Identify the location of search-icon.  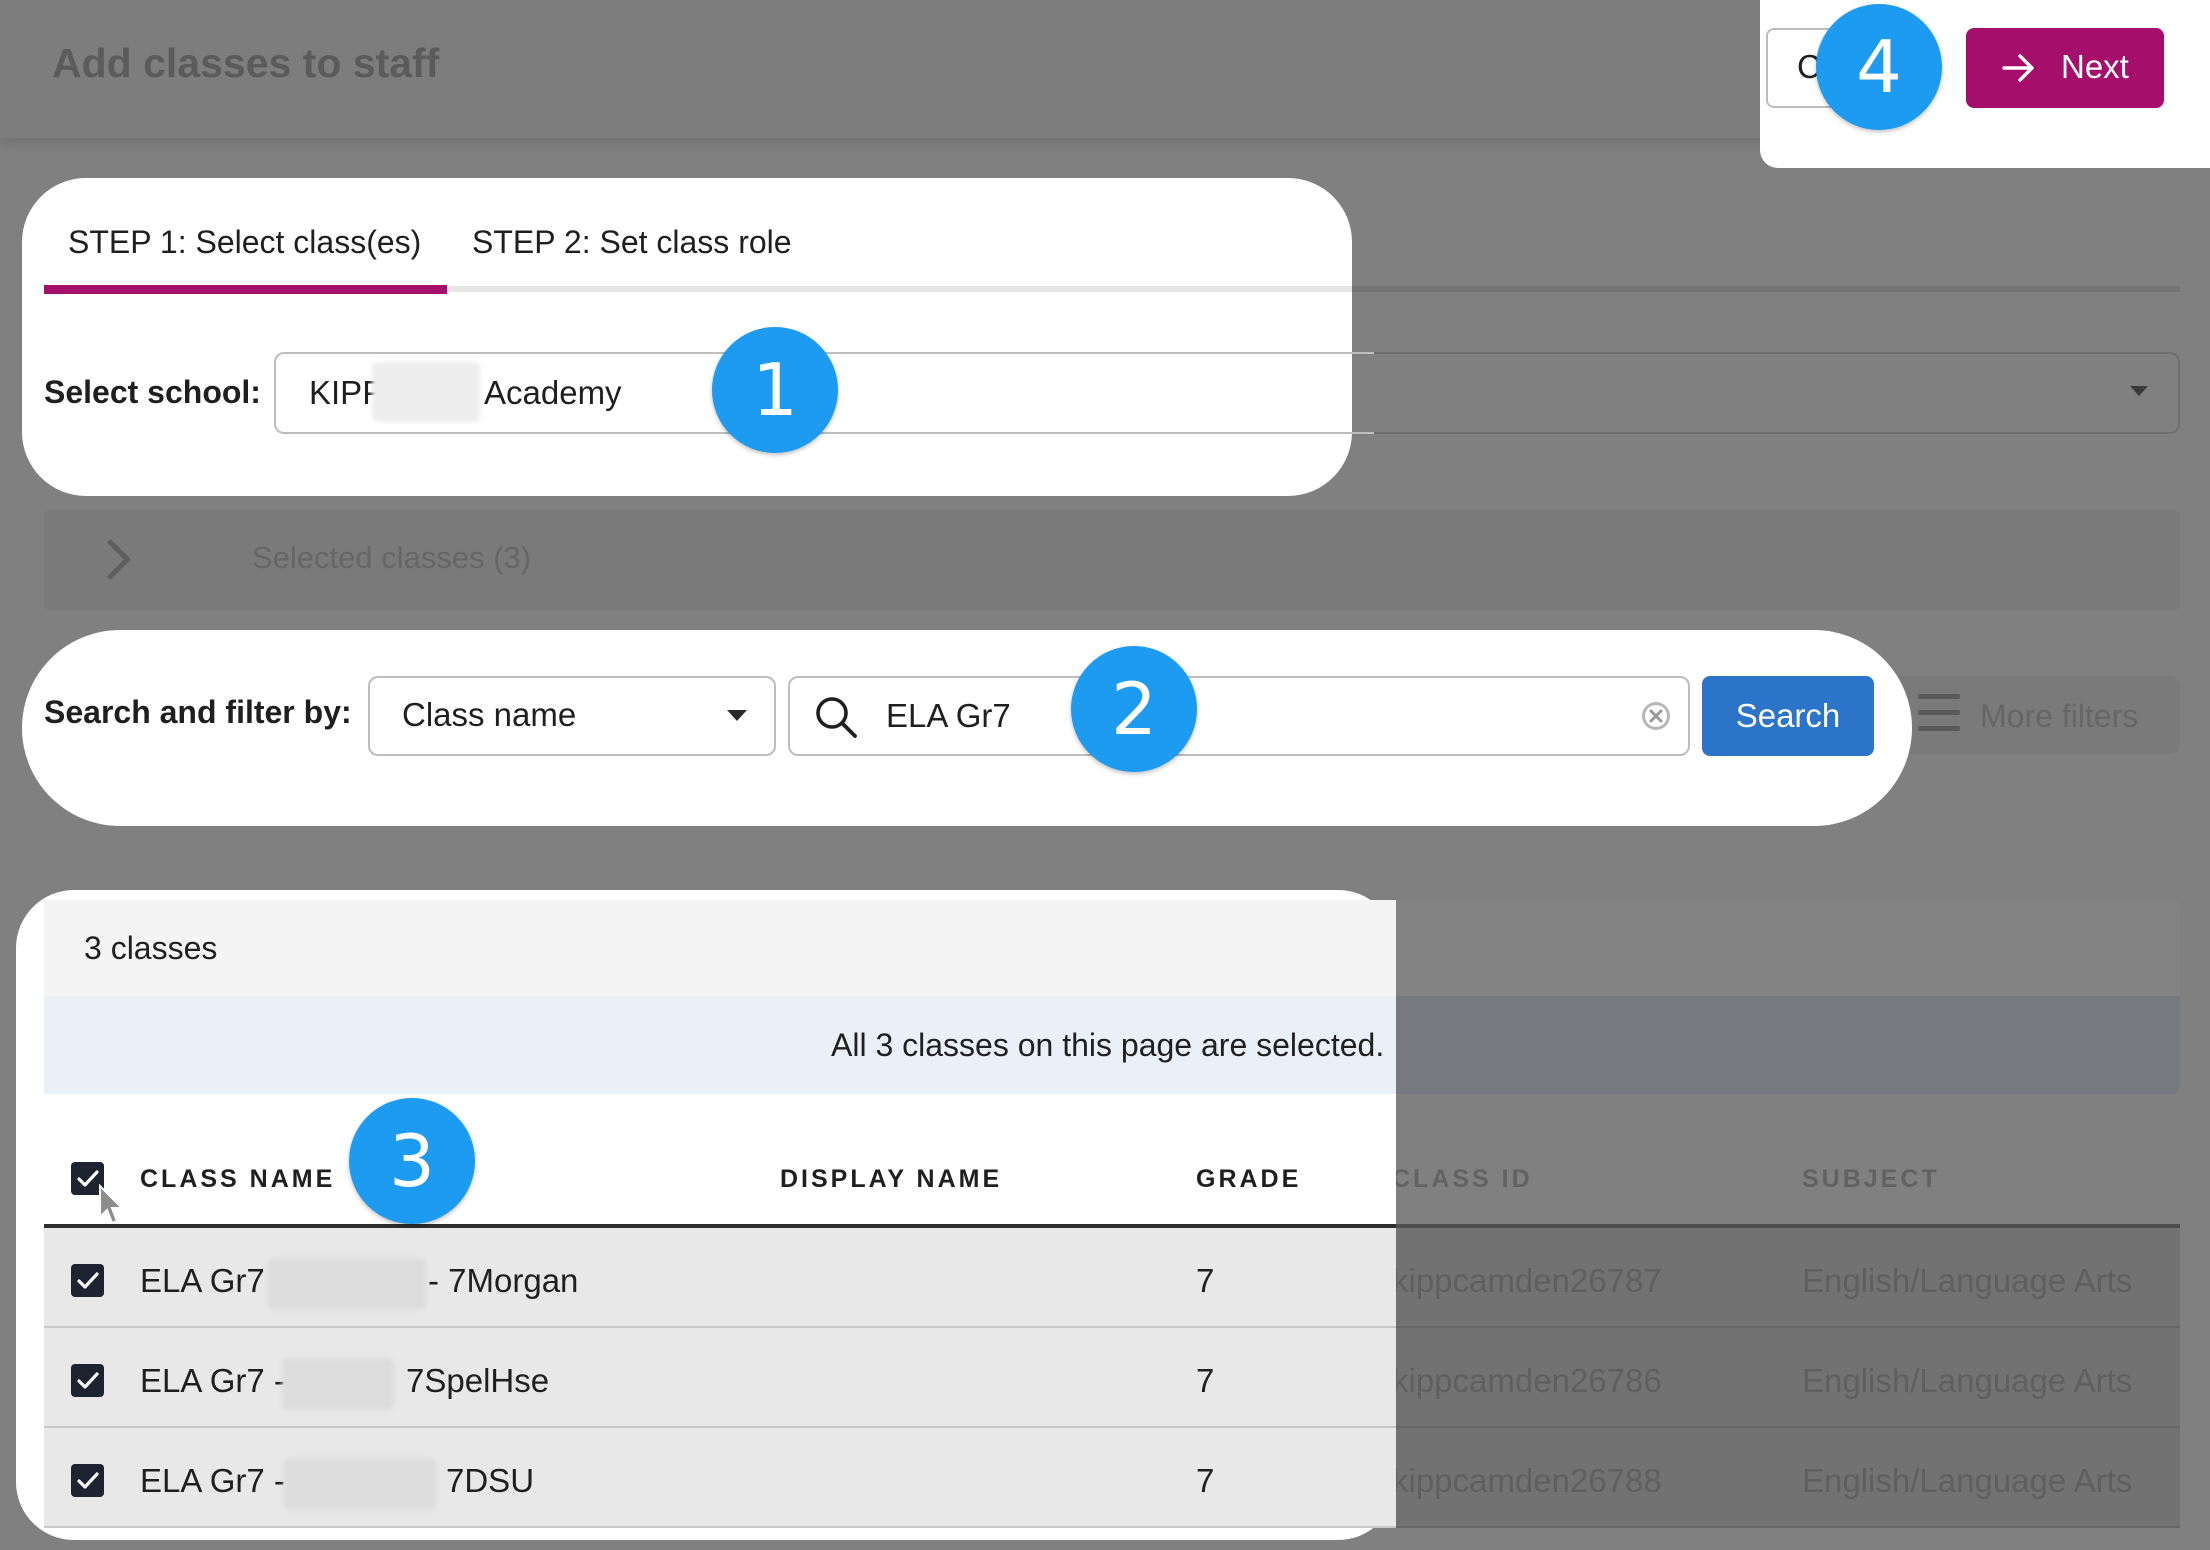
(836, 717).